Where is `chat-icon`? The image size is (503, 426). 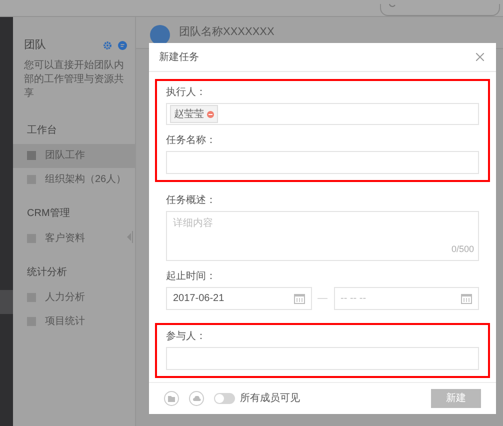
chat-icon is located at coordinates (122, 45).